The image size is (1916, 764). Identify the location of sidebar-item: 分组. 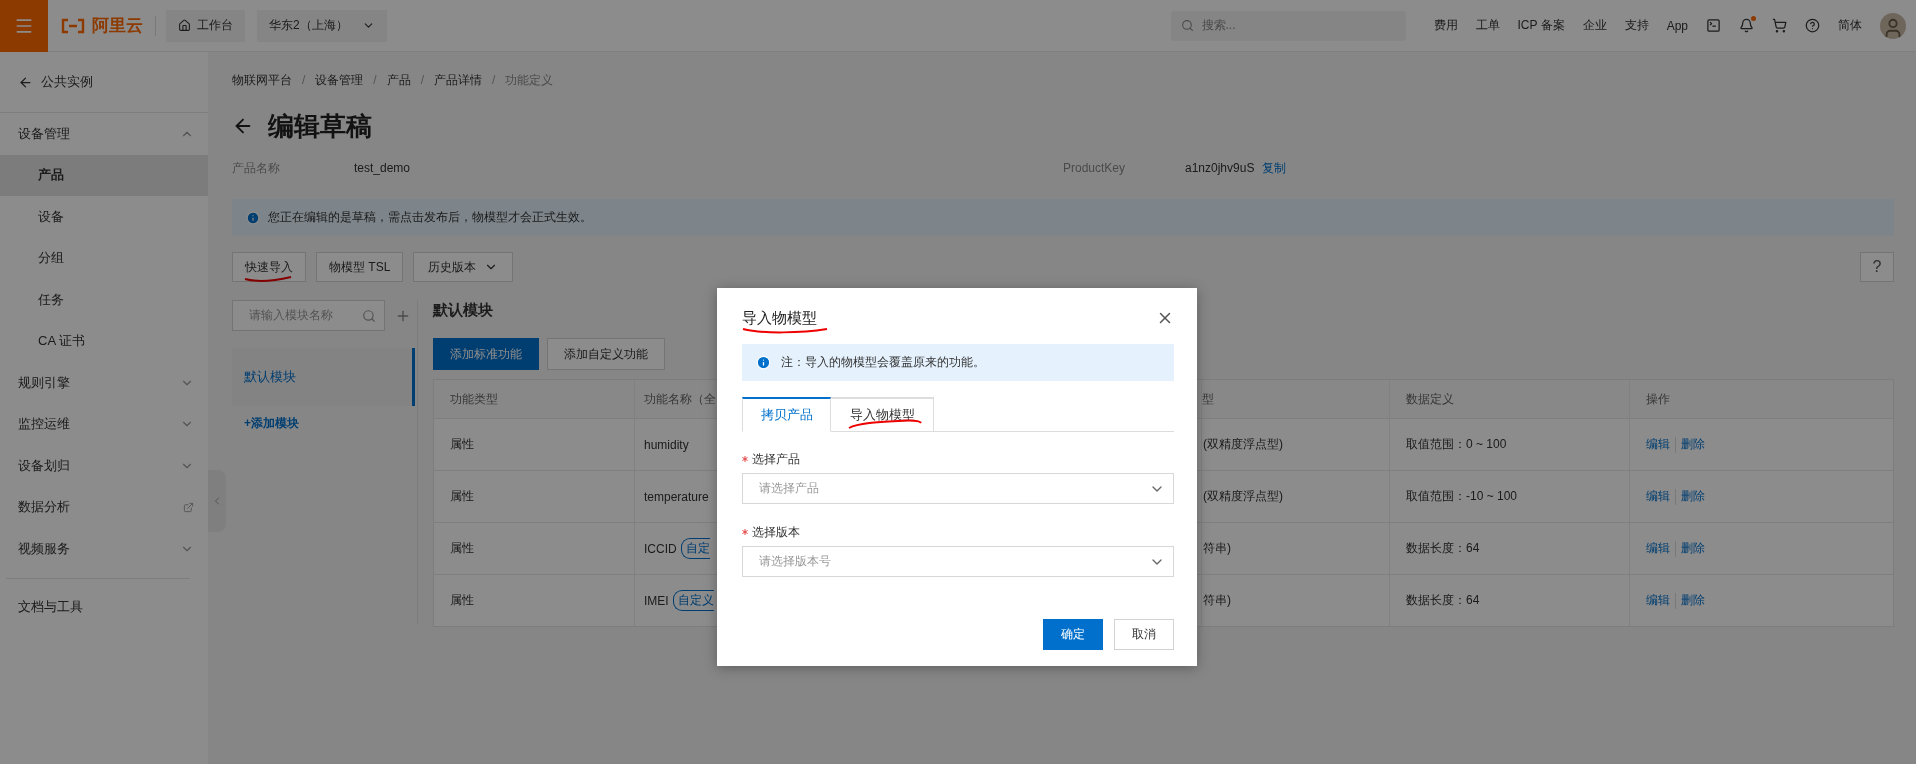
(104, 258).